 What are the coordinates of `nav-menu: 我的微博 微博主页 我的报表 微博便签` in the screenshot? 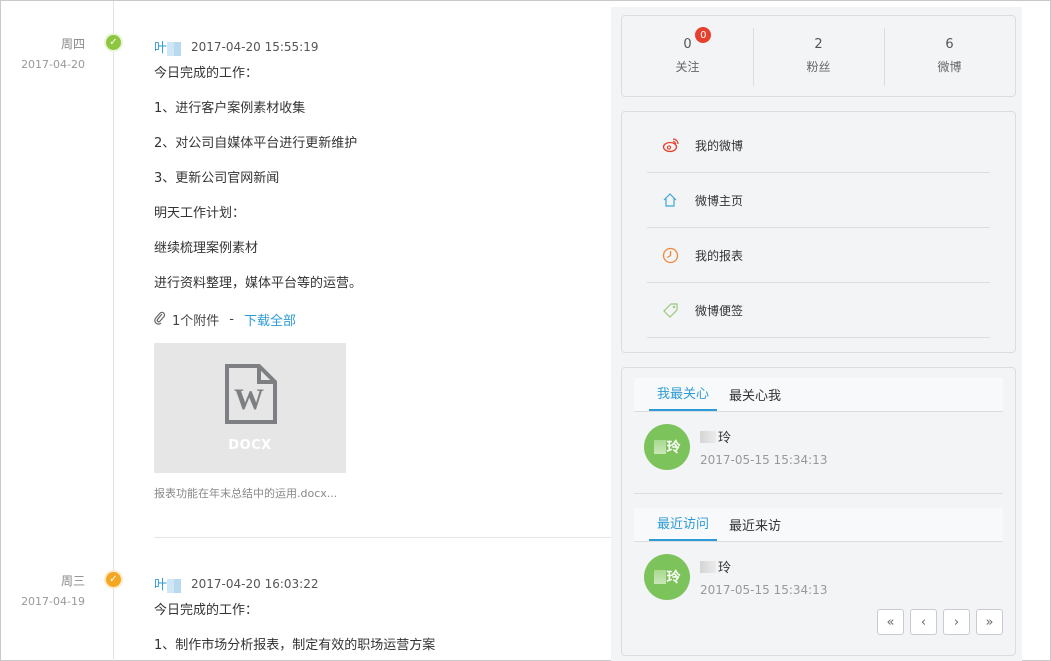 It's located at (818, 232).